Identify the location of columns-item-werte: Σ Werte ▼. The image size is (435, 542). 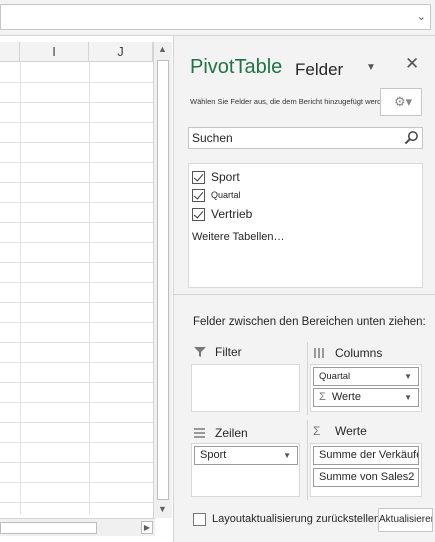
(366, 397).